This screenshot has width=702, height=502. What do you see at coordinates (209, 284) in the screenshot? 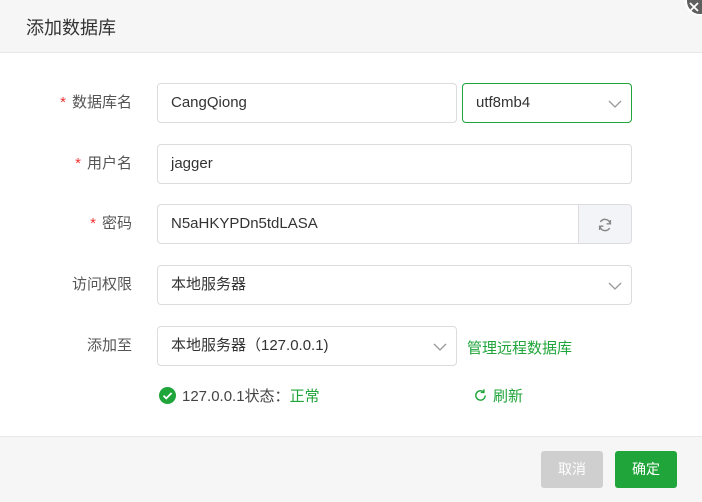
I see `access-value: 本地服务器` at bounding box center [209, 284].